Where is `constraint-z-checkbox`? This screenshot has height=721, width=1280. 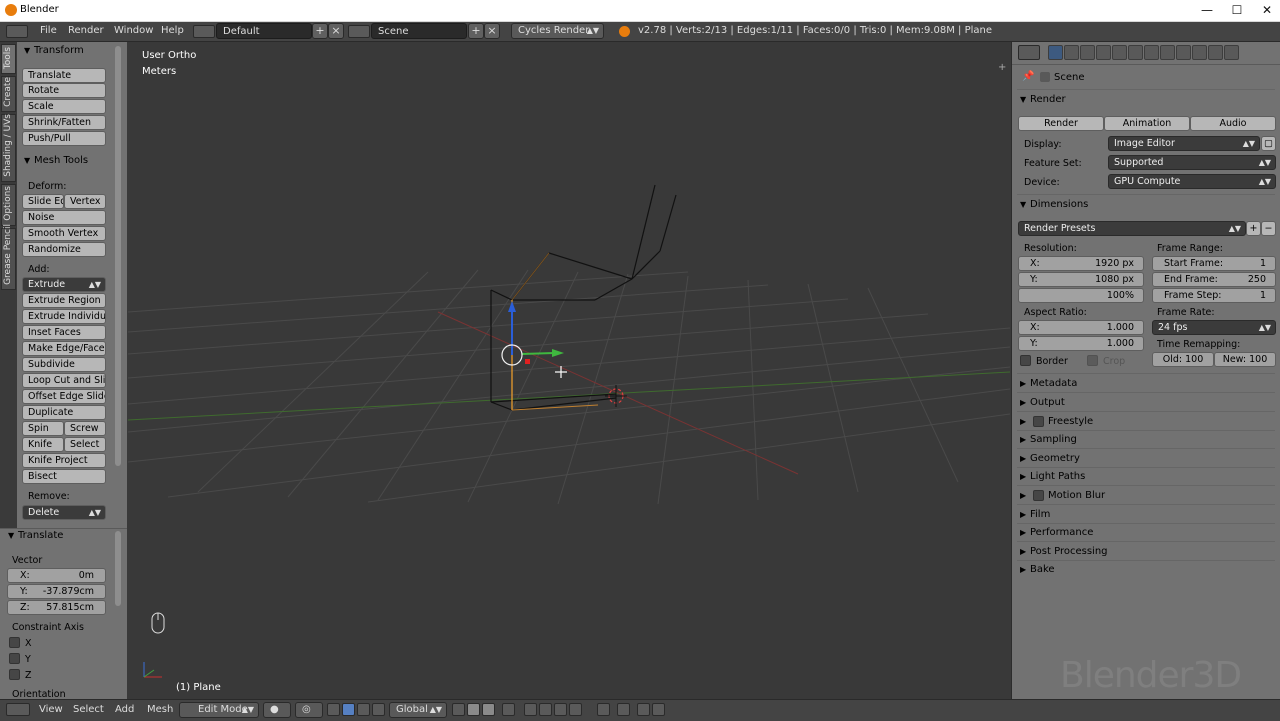
constraint-z-checkbox is located at coordinates (14, 674).